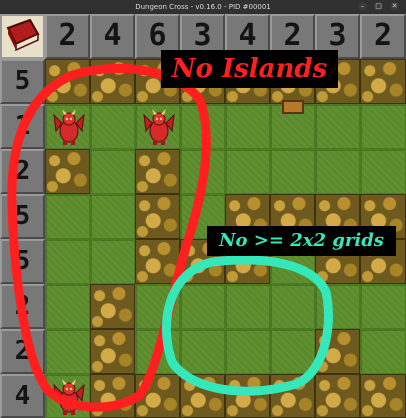 This screenshot has height=418, width=406. I want to click on no-islands-label: No Islands, so click(249, 69).